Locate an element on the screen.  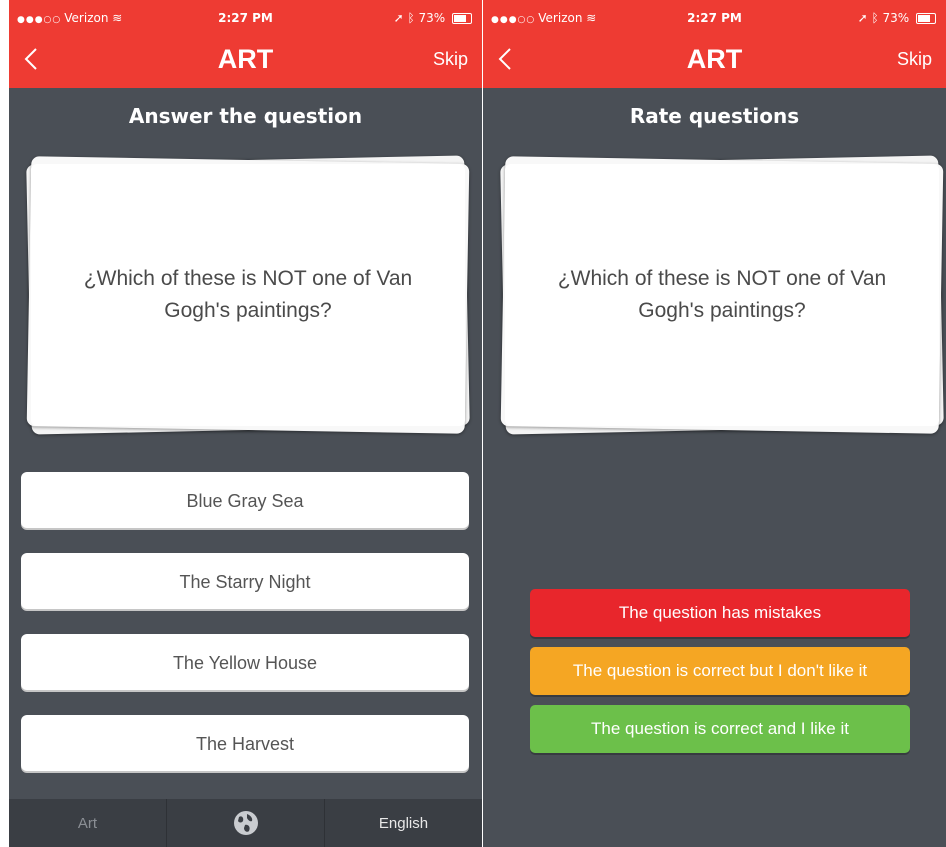
answer-button: The Yellow House is located at coordinates (245, 662).